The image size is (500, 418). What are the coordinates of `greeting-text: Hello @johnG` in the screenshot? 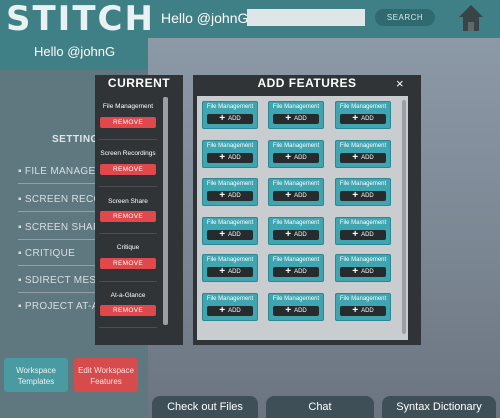 It's located at (205, 18).